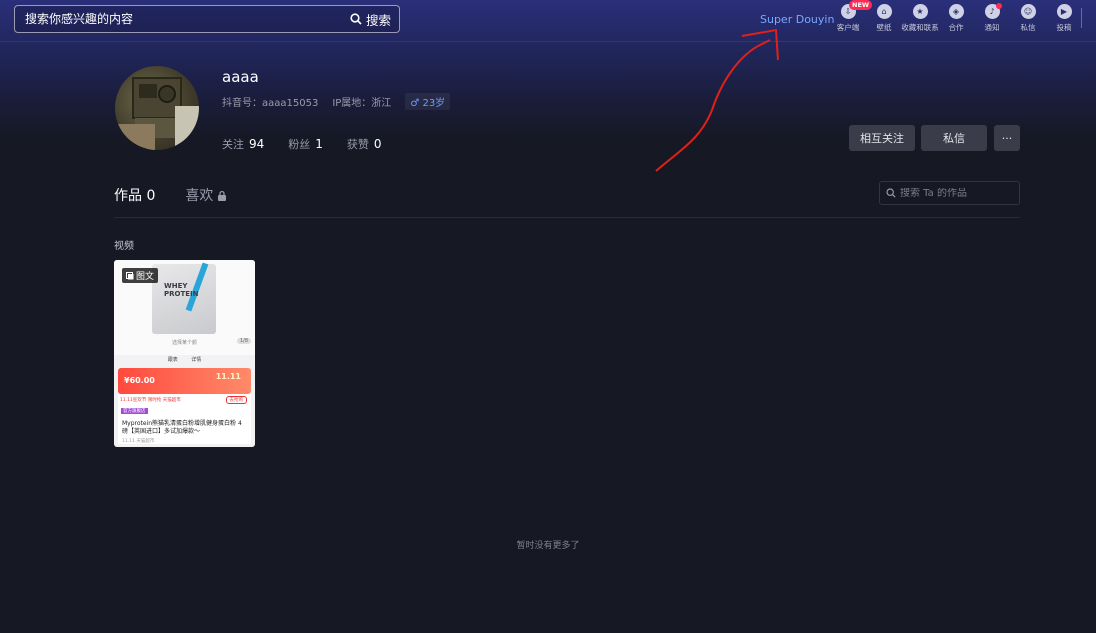 This screenshot has width=1096, height=633. What do you see at coordinates (1081, 18) in the screenshot?
I see `nav-divider` at bounding box center [1081, 18].